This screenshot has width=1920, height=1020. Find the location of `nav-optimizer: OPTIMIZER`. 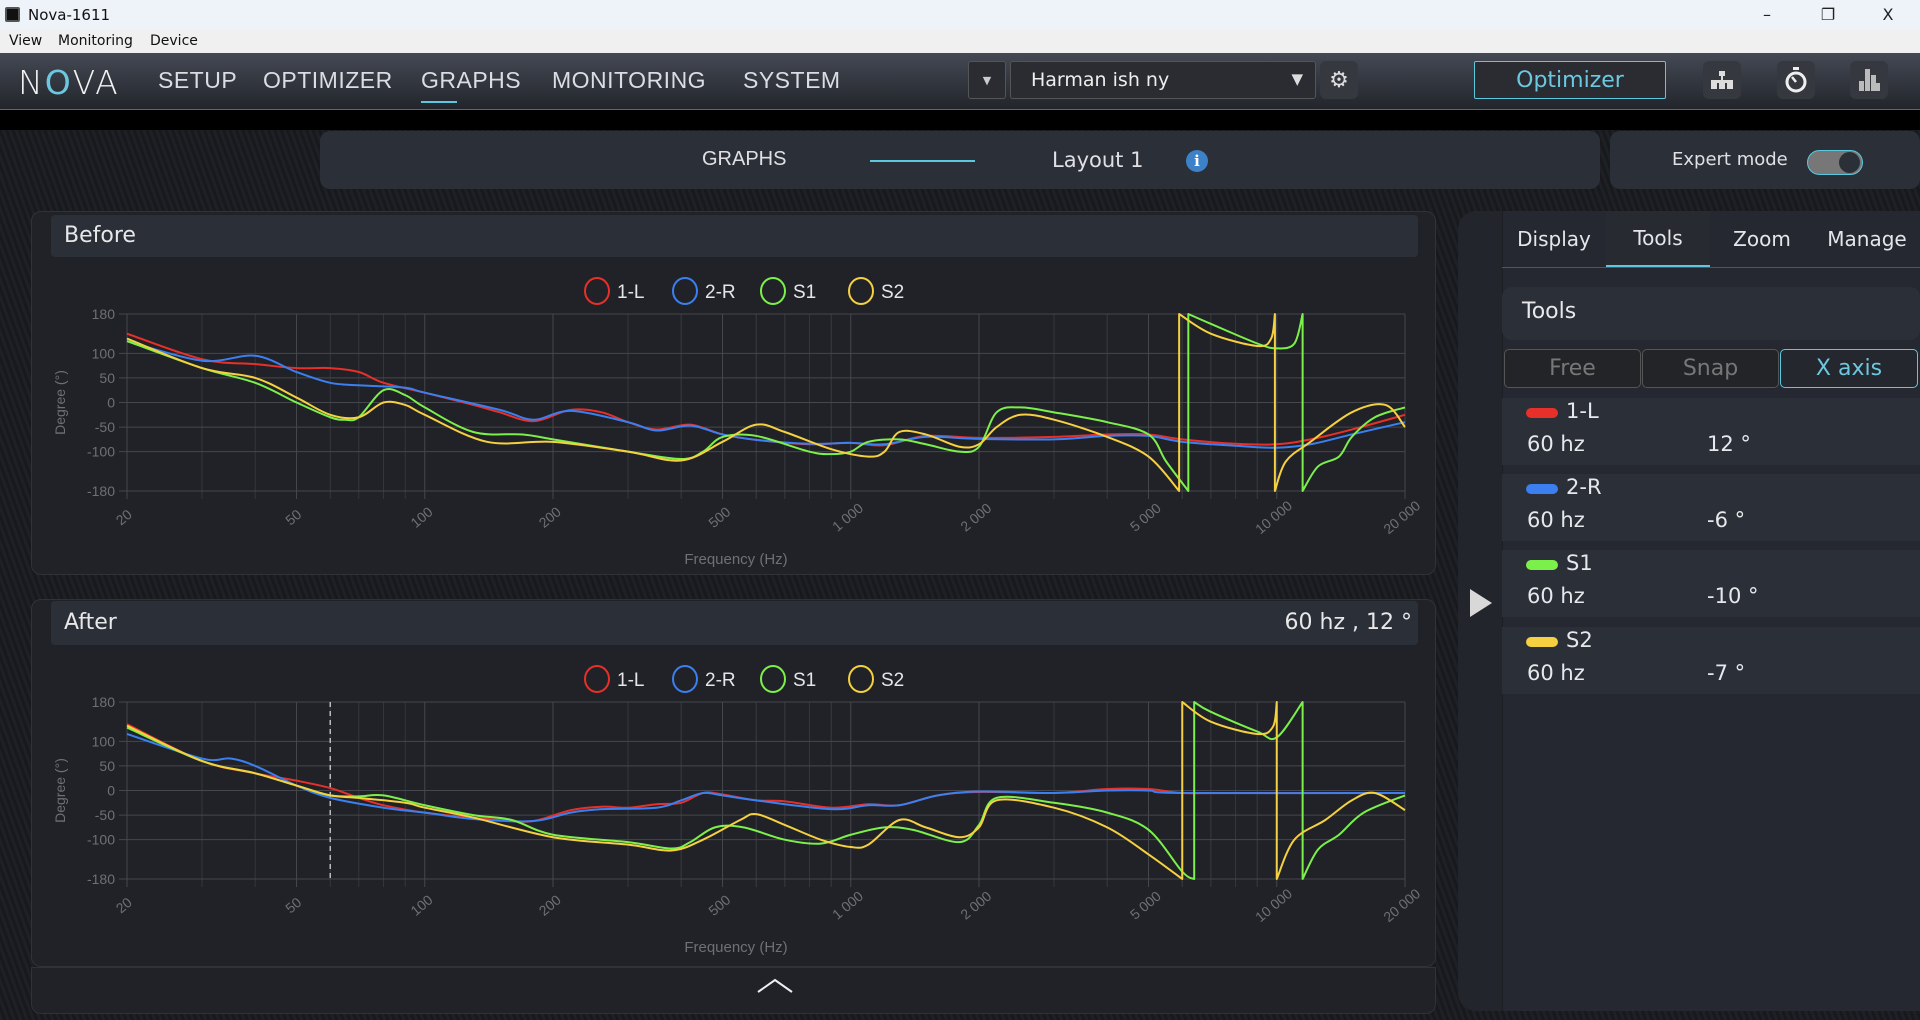

nav-optimizer: OPTIMIZER is located at coordinates (328, 80).